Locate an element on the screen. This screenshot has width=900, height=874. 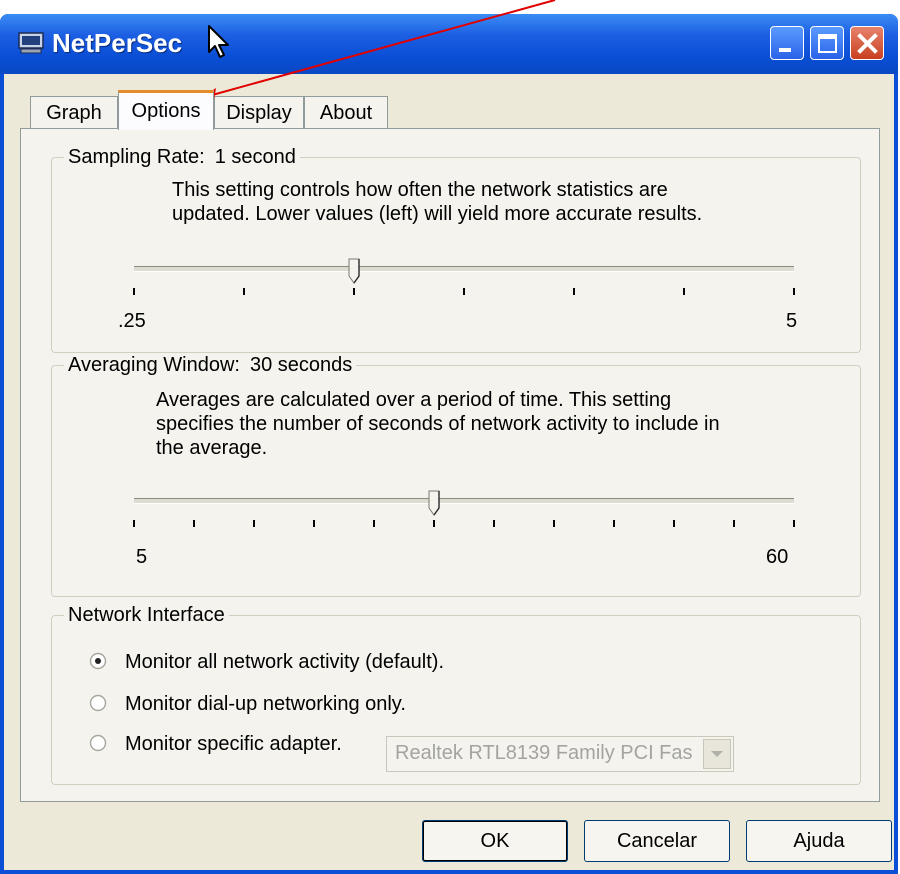
tab-graph: Graph is located at coordinates (74, 112).